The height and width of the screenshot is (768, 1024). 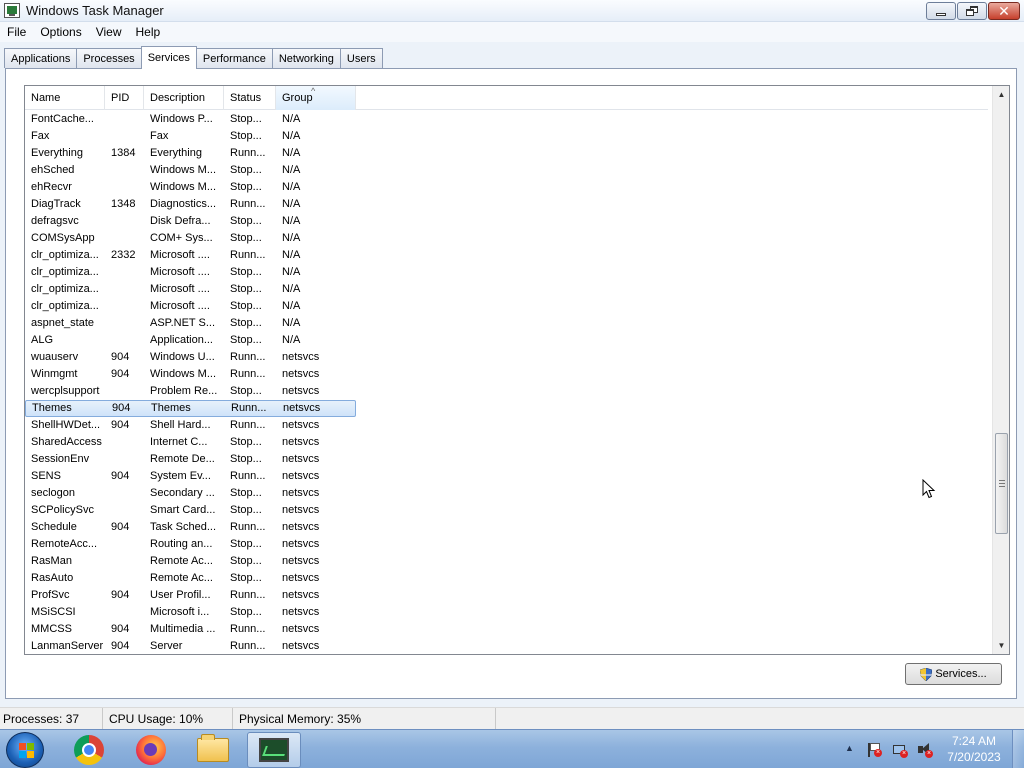 I want to click on status-physical-memory: Physical Memory: 35%, so click(x=366, y=719).